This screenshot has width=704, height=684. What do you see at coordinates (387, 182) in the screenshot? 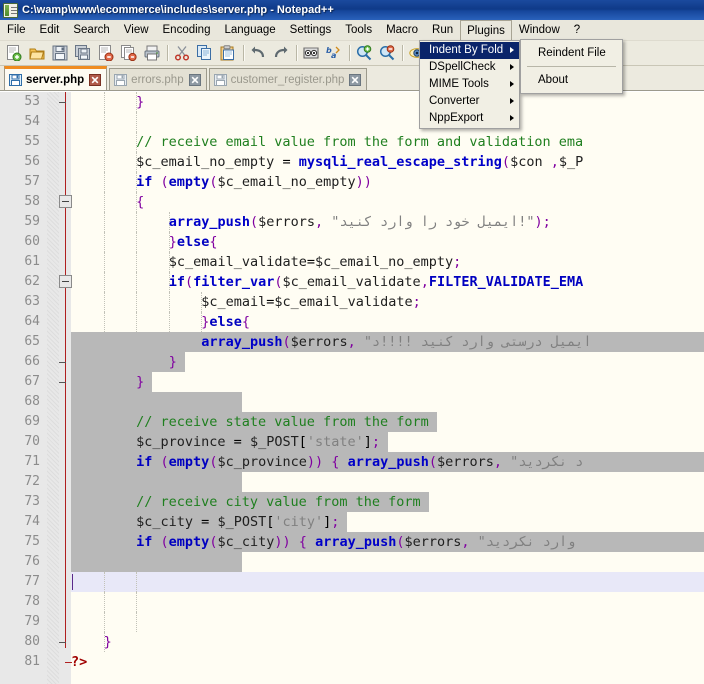
I see `code-line: if (empty($c_email_no_empty))` at bounding box center [387, 182].